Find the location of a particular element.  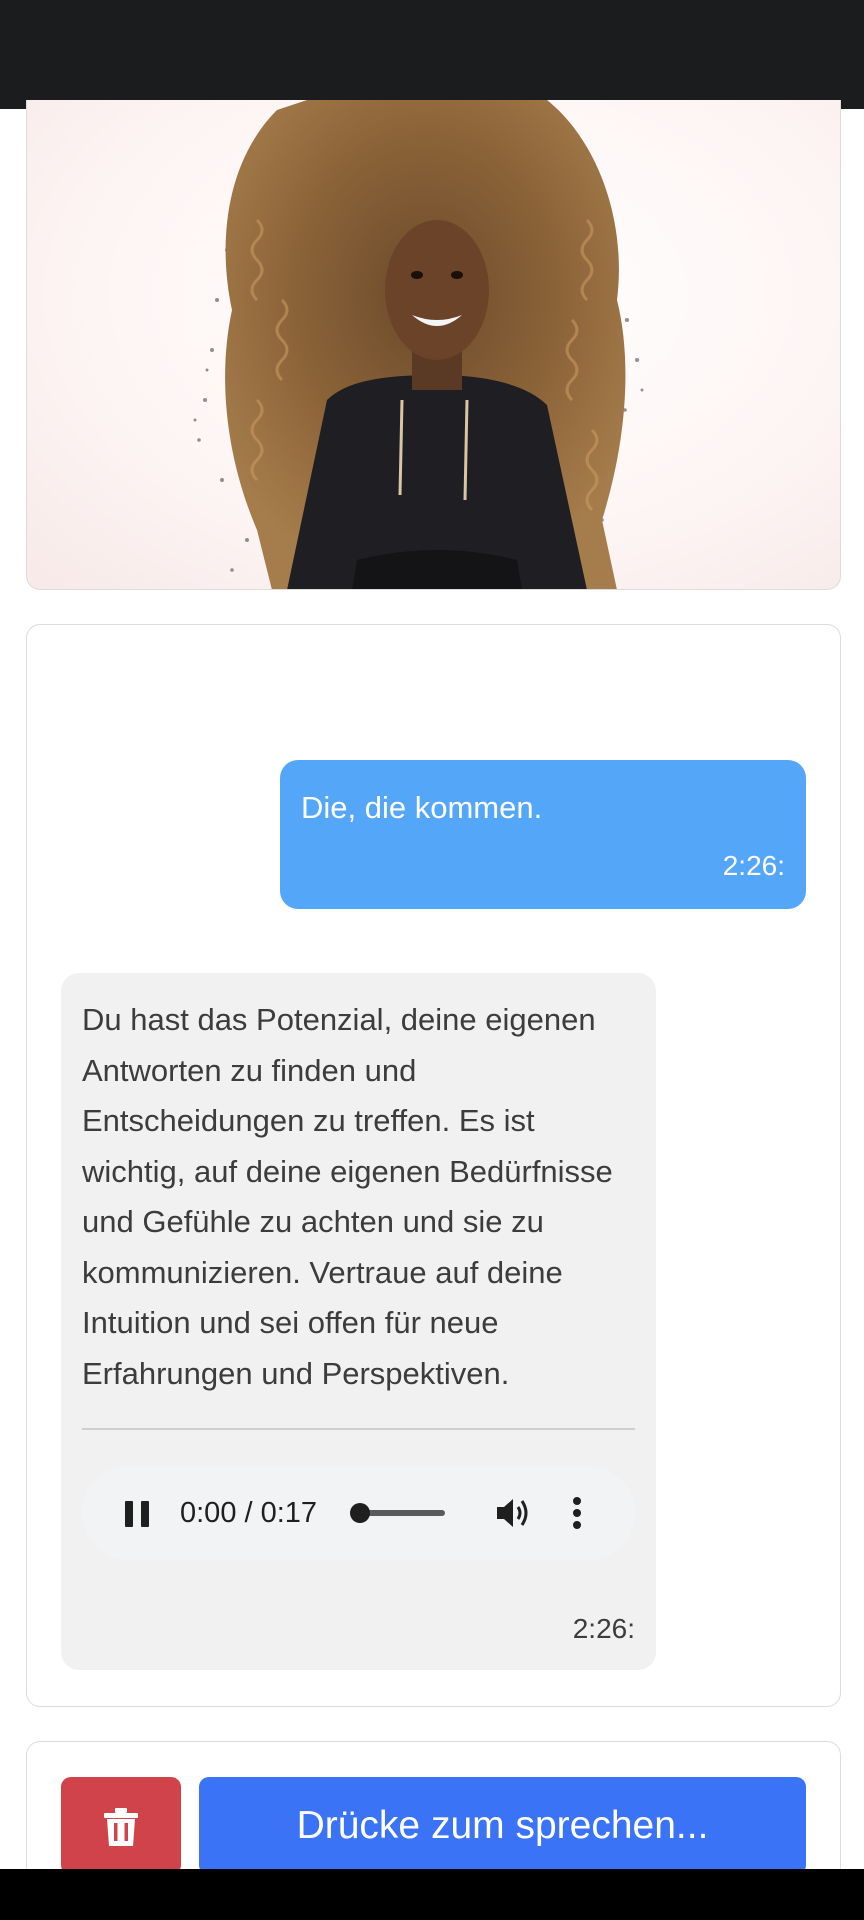

audio-player: 0:00 / 0:17 is located at coordinates (358, 1513).